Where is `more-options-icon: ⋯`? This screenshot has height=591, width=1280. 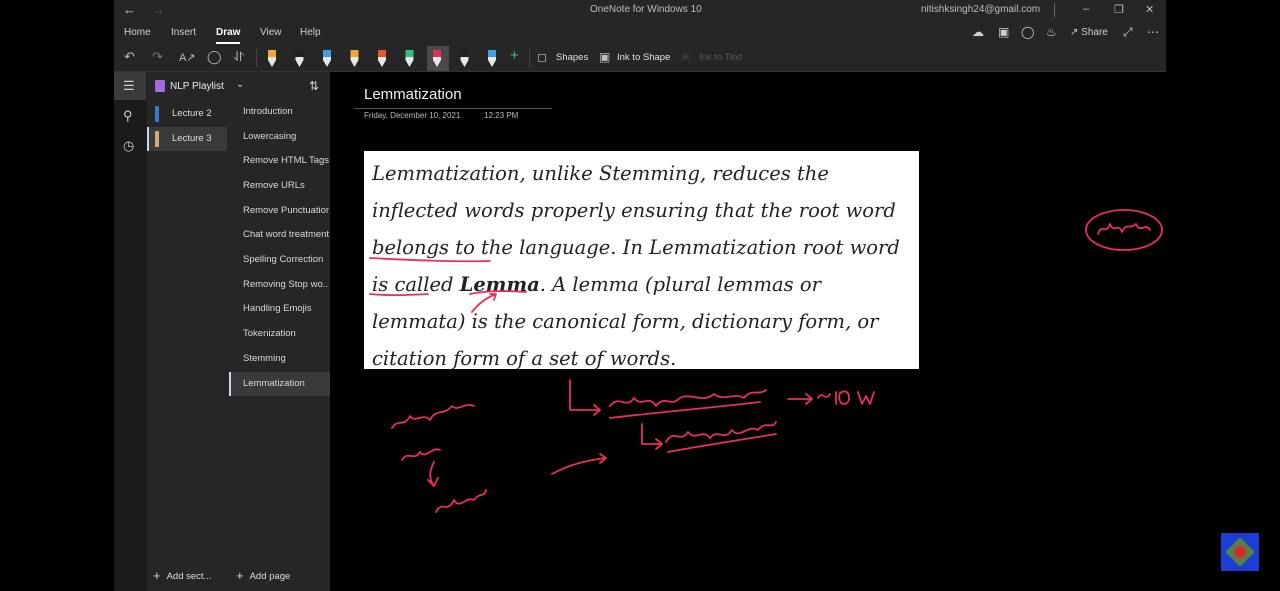
more-options-icon: ⋯ is located at coordinates (1153, 32).